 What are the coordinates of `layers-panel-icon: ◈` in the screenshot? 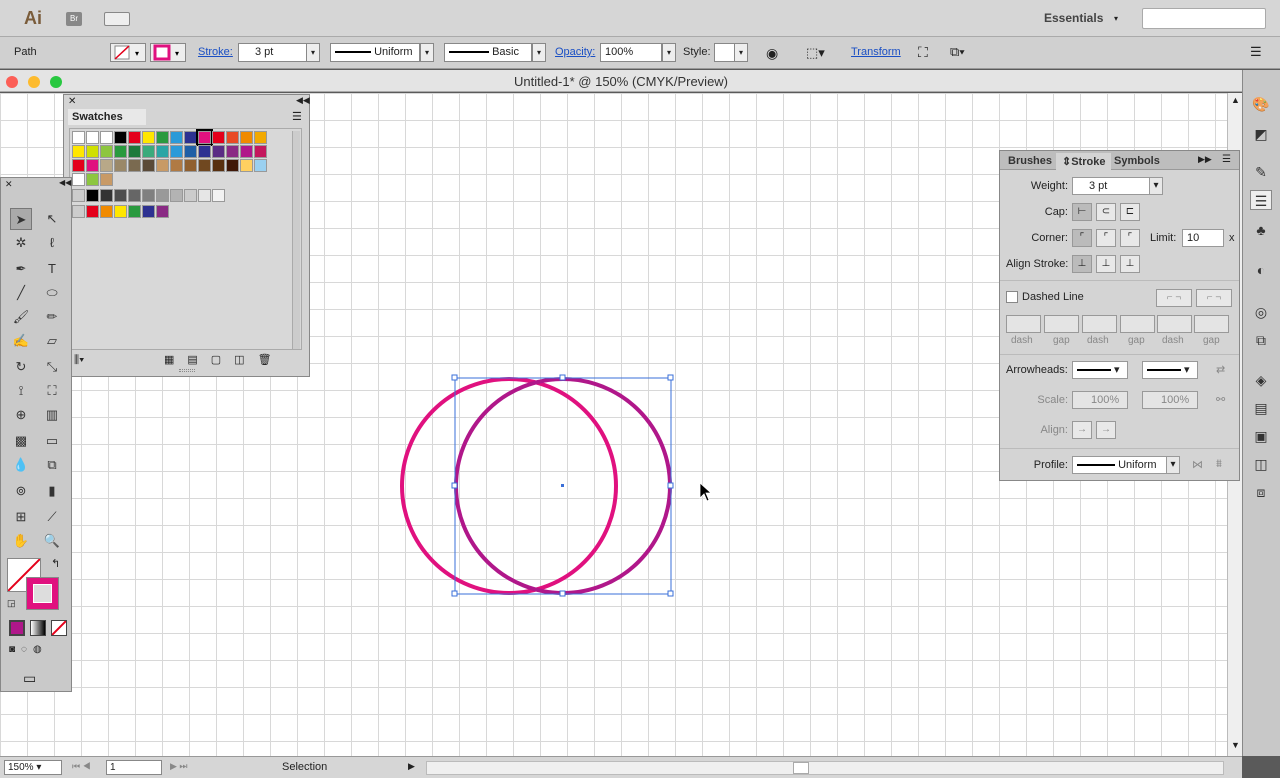 It's located at (1261, 380).